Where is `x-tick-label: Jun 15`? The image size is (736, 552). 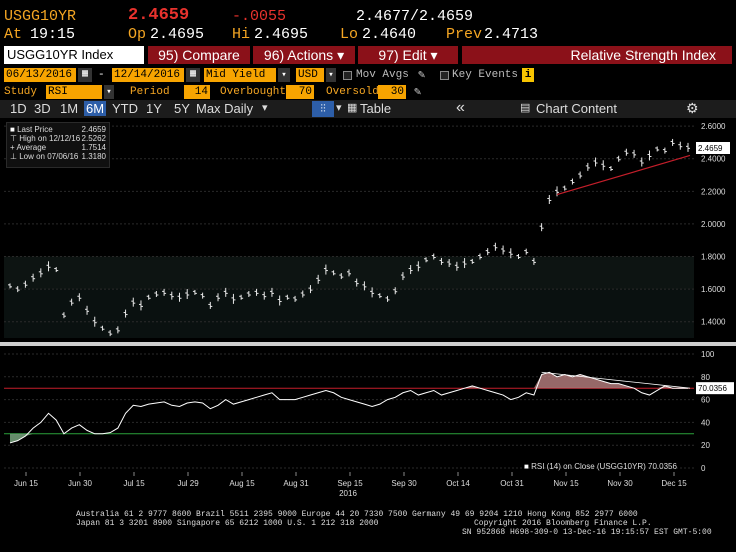
x-tick-label: Jun 15 is located at coordinates (26, 483).